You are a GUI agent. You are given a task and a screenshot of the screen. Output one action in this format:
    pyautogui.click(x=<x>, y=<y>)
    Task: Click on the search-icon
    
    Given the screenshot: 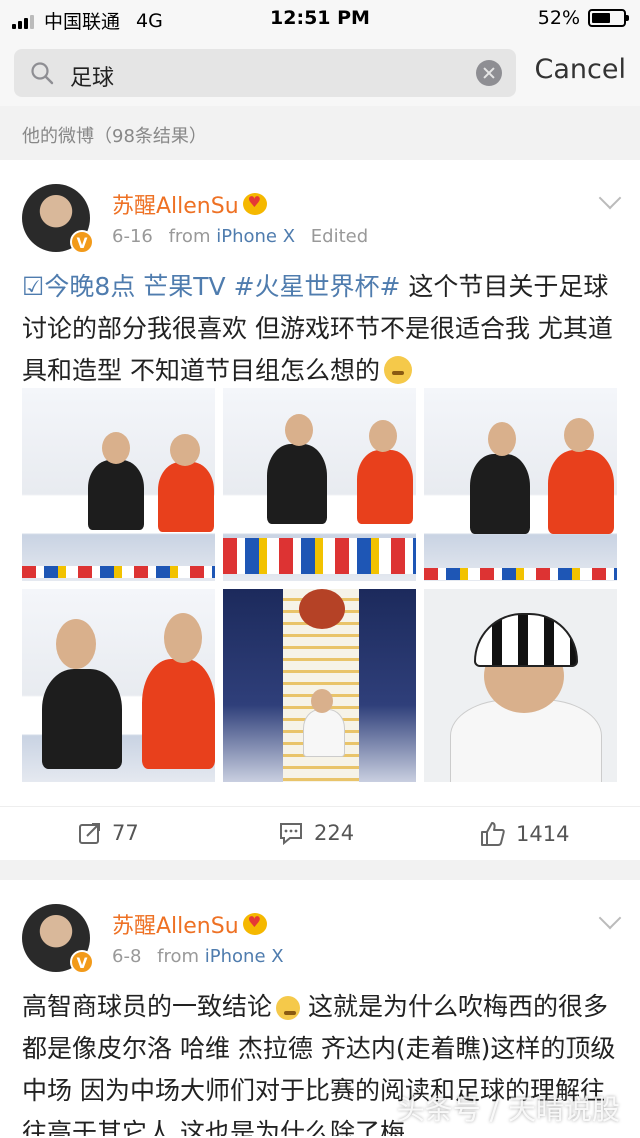 What is the action you would take?
    pyautogui.click(x=42, y=73)
    